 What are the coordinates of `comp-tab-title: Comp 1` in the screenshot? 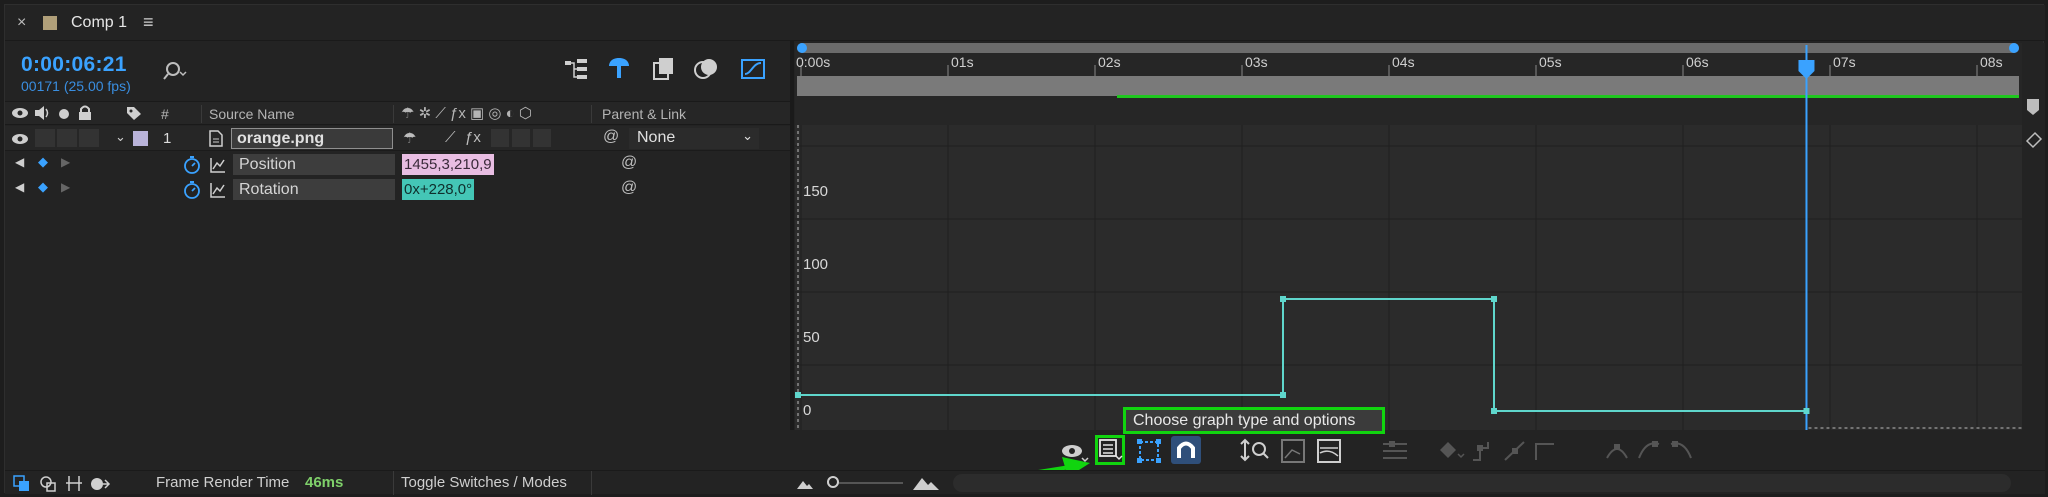 It's located at (99, 23).